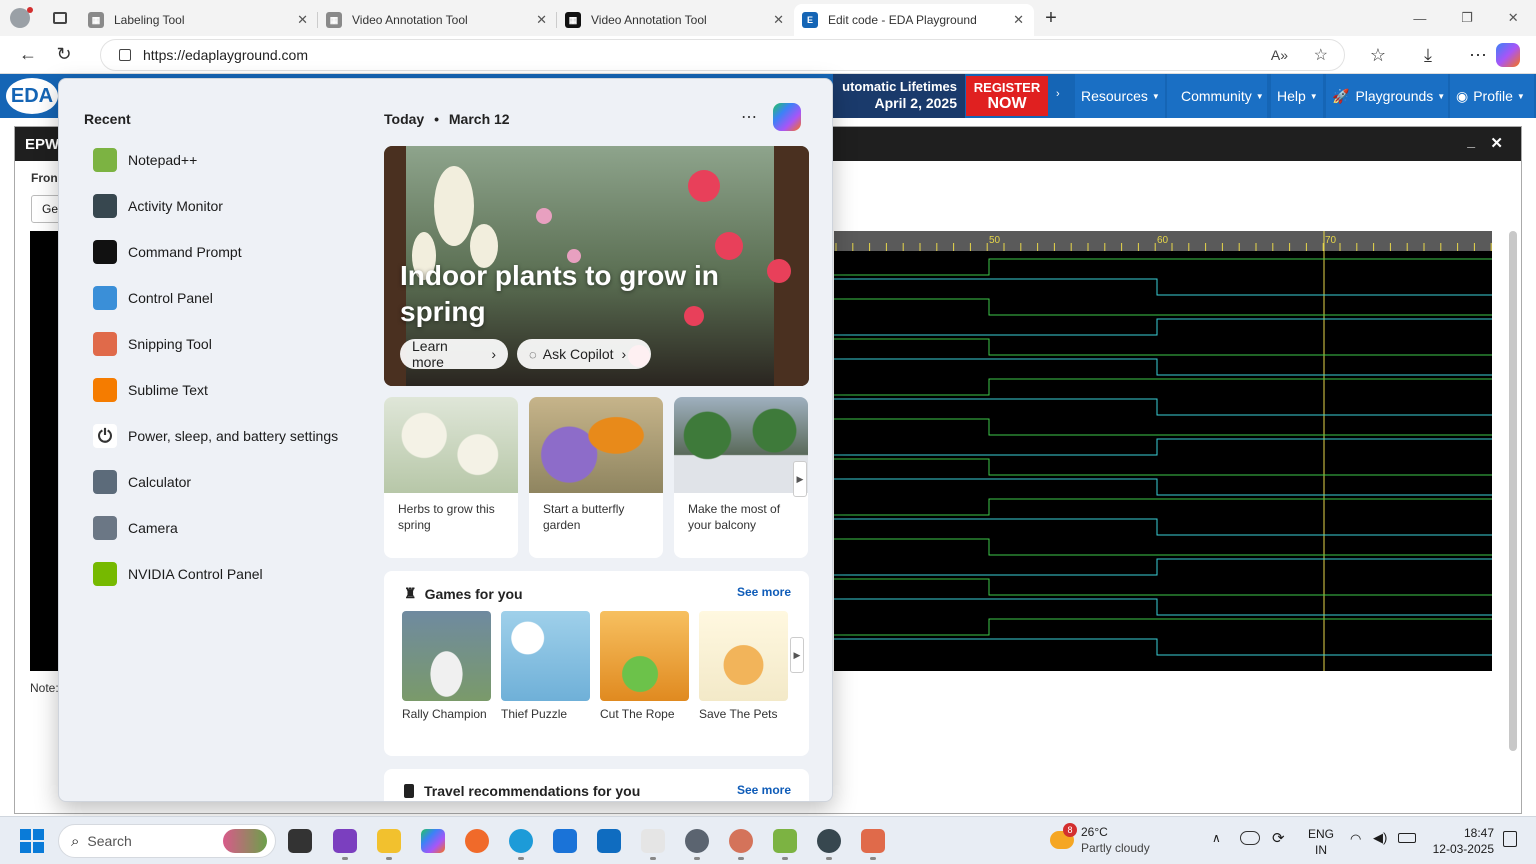  Describe the element at coordinates (178, 574) in the screenshot. I see `recent-item: NVIDIA Control Panel` at that location.